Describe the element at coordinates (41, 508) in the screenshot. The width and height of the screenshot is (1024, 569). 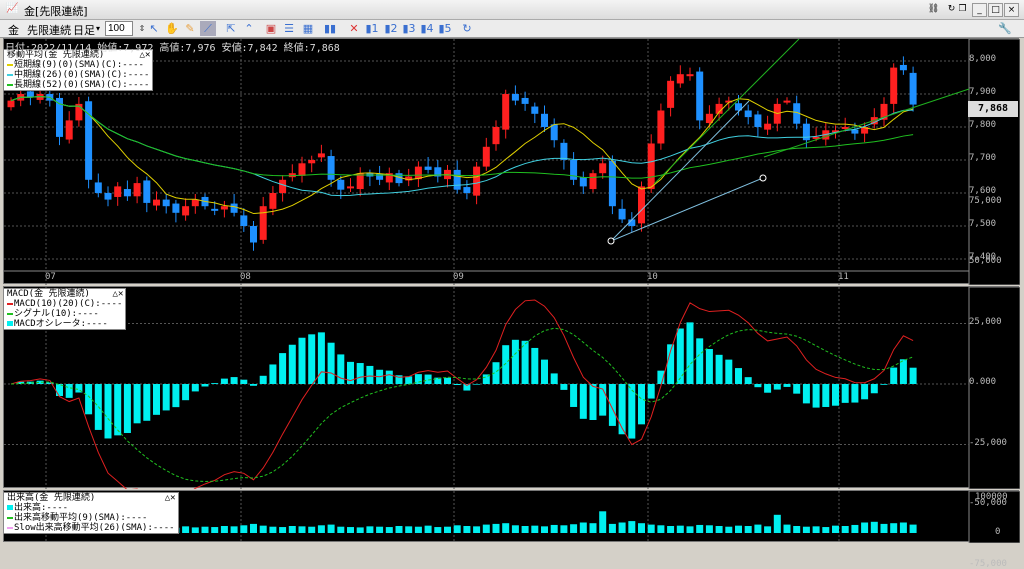
I see `volume-label: 出来高:----` at that location.